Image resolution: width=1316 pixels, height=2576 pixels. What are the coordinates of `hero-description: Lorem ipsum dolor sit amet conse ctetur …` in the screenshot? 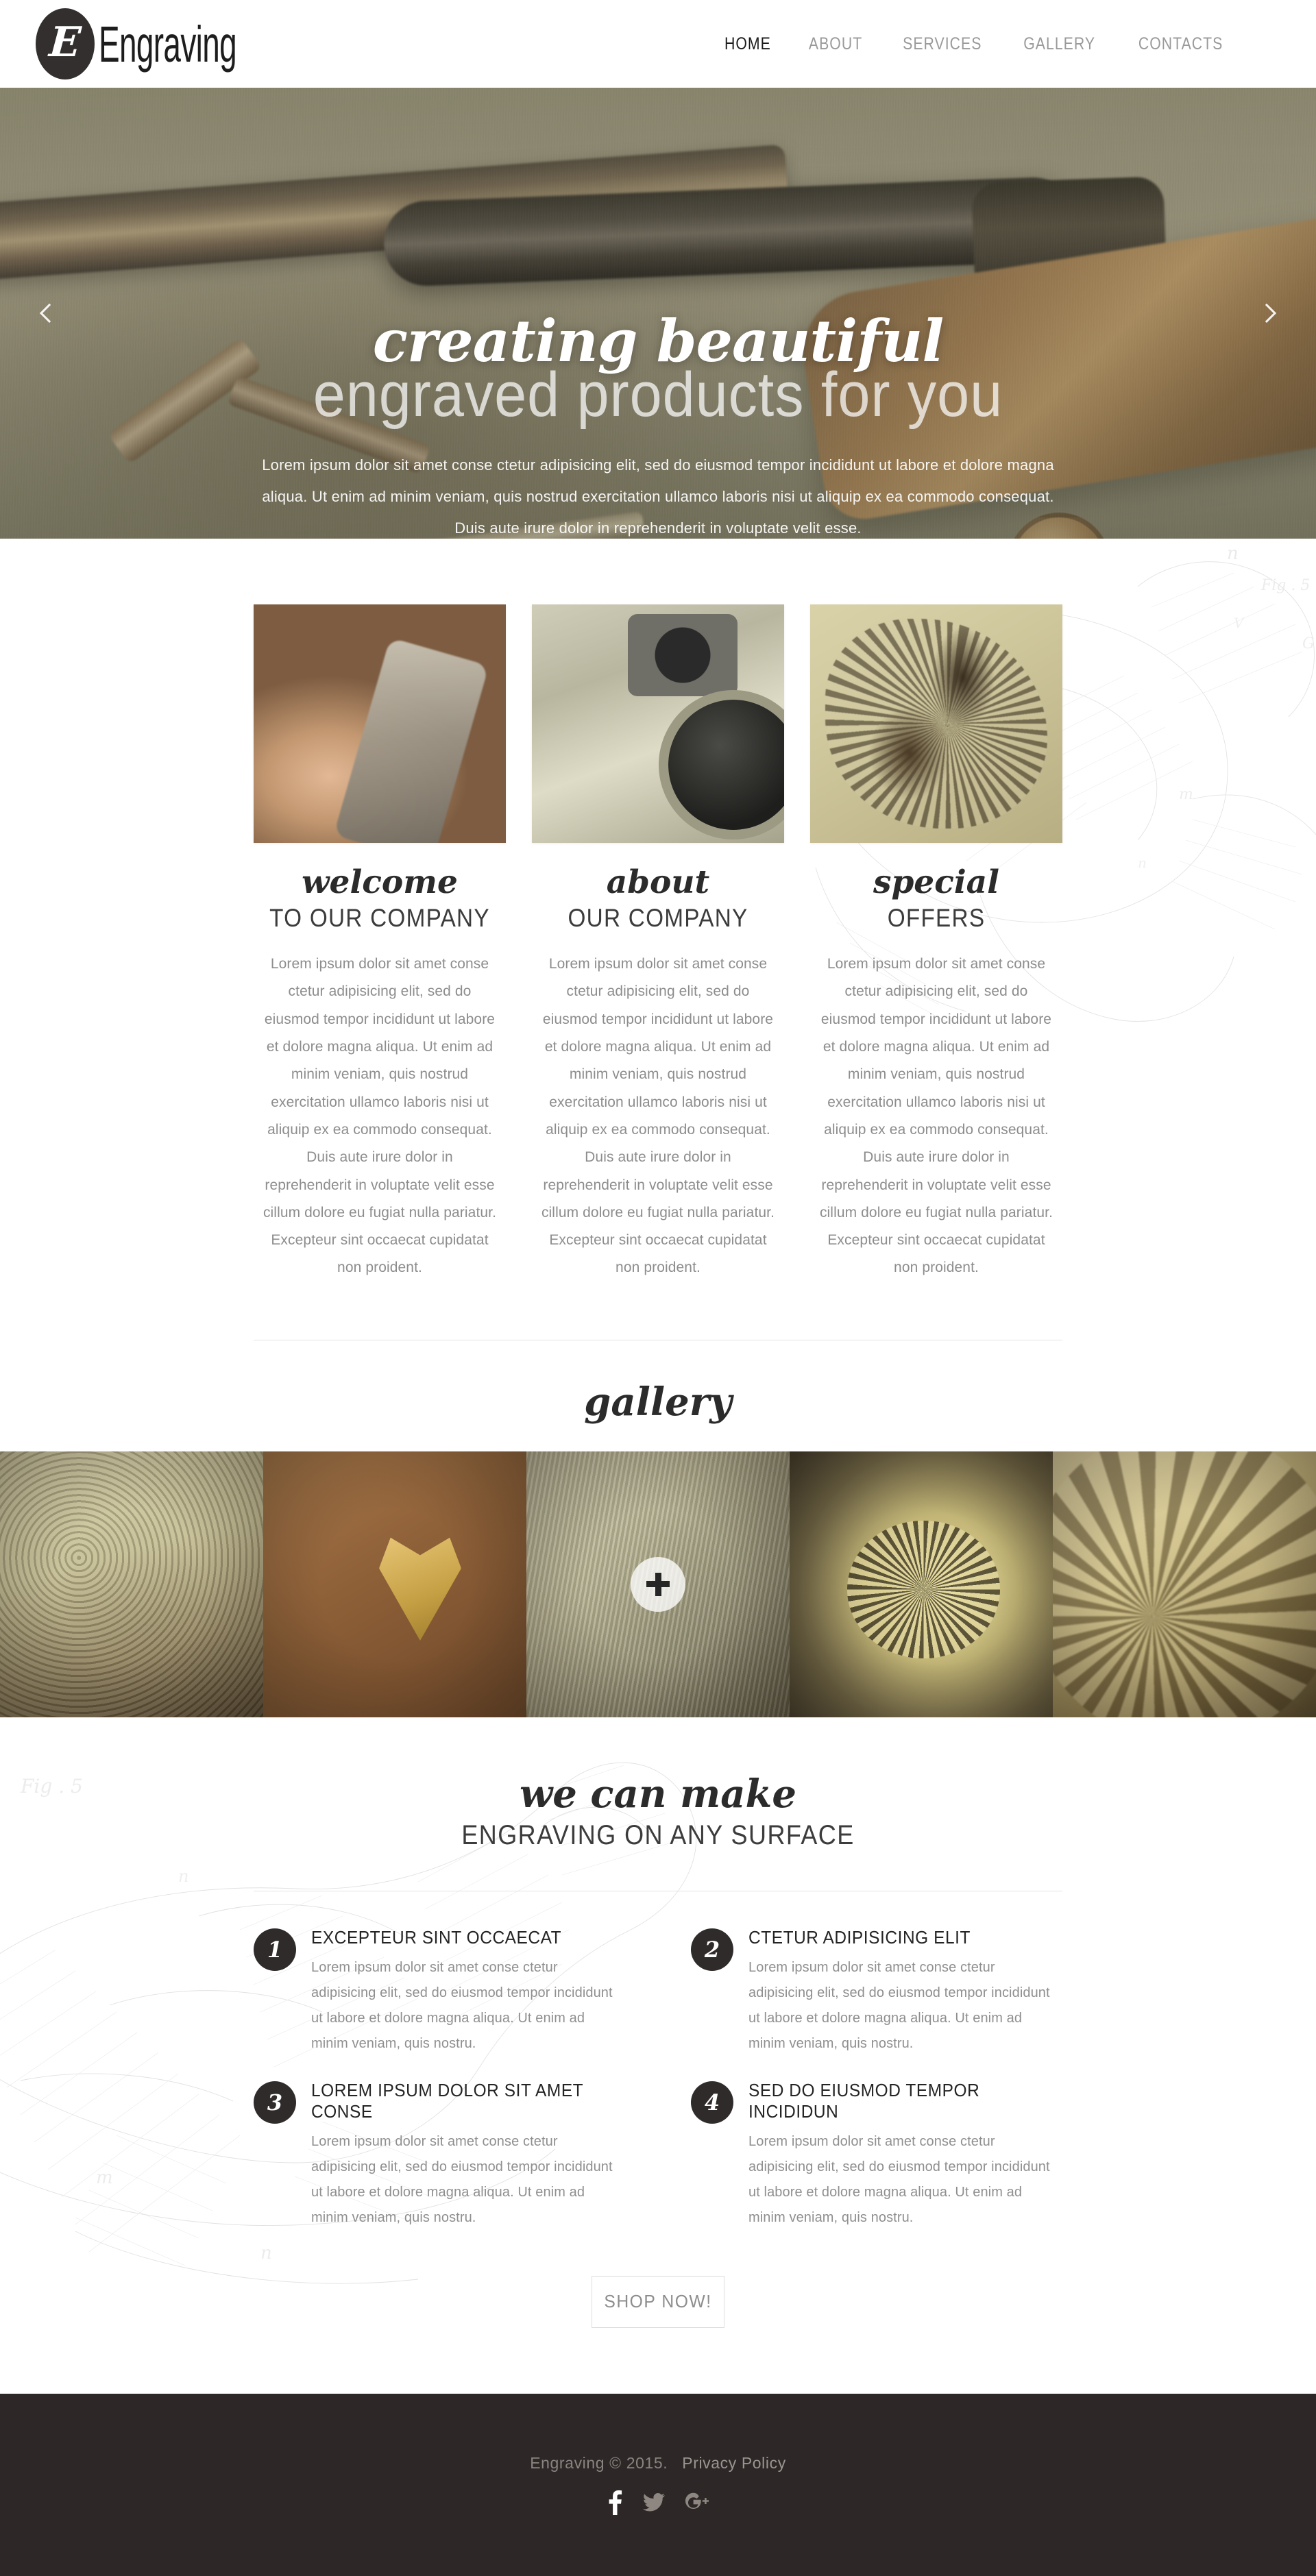 It's located at (658, 497).